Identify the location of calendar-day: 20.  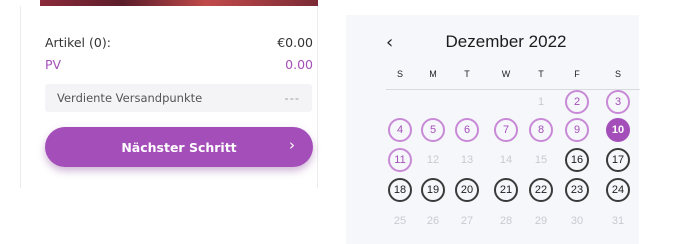
(467, 190).